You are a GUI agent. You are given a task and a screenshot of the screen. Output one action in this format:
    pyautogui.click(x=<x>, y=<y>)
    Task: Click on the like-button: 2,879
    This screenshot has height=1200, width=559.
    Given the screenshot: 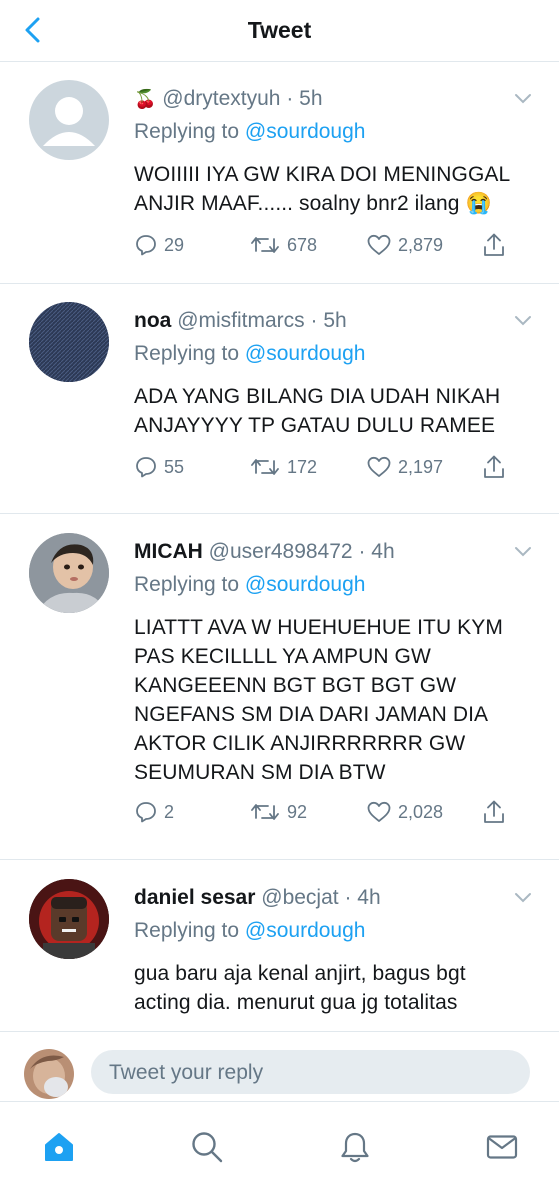 What is the action you would take?
    pyautogui.click(x=404, y=245)
    